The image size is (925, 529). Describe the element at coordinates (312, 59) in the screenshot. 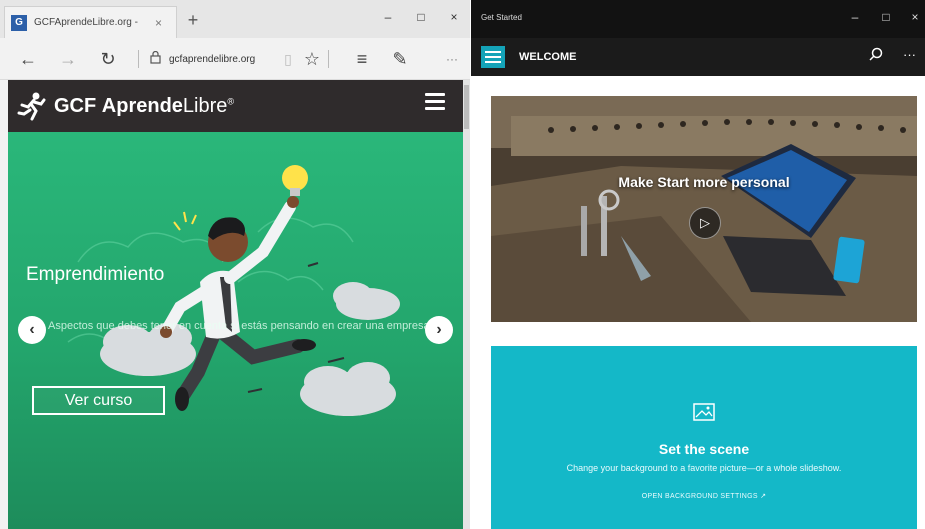

I see `favorite-star-icon: ☆` at that location.